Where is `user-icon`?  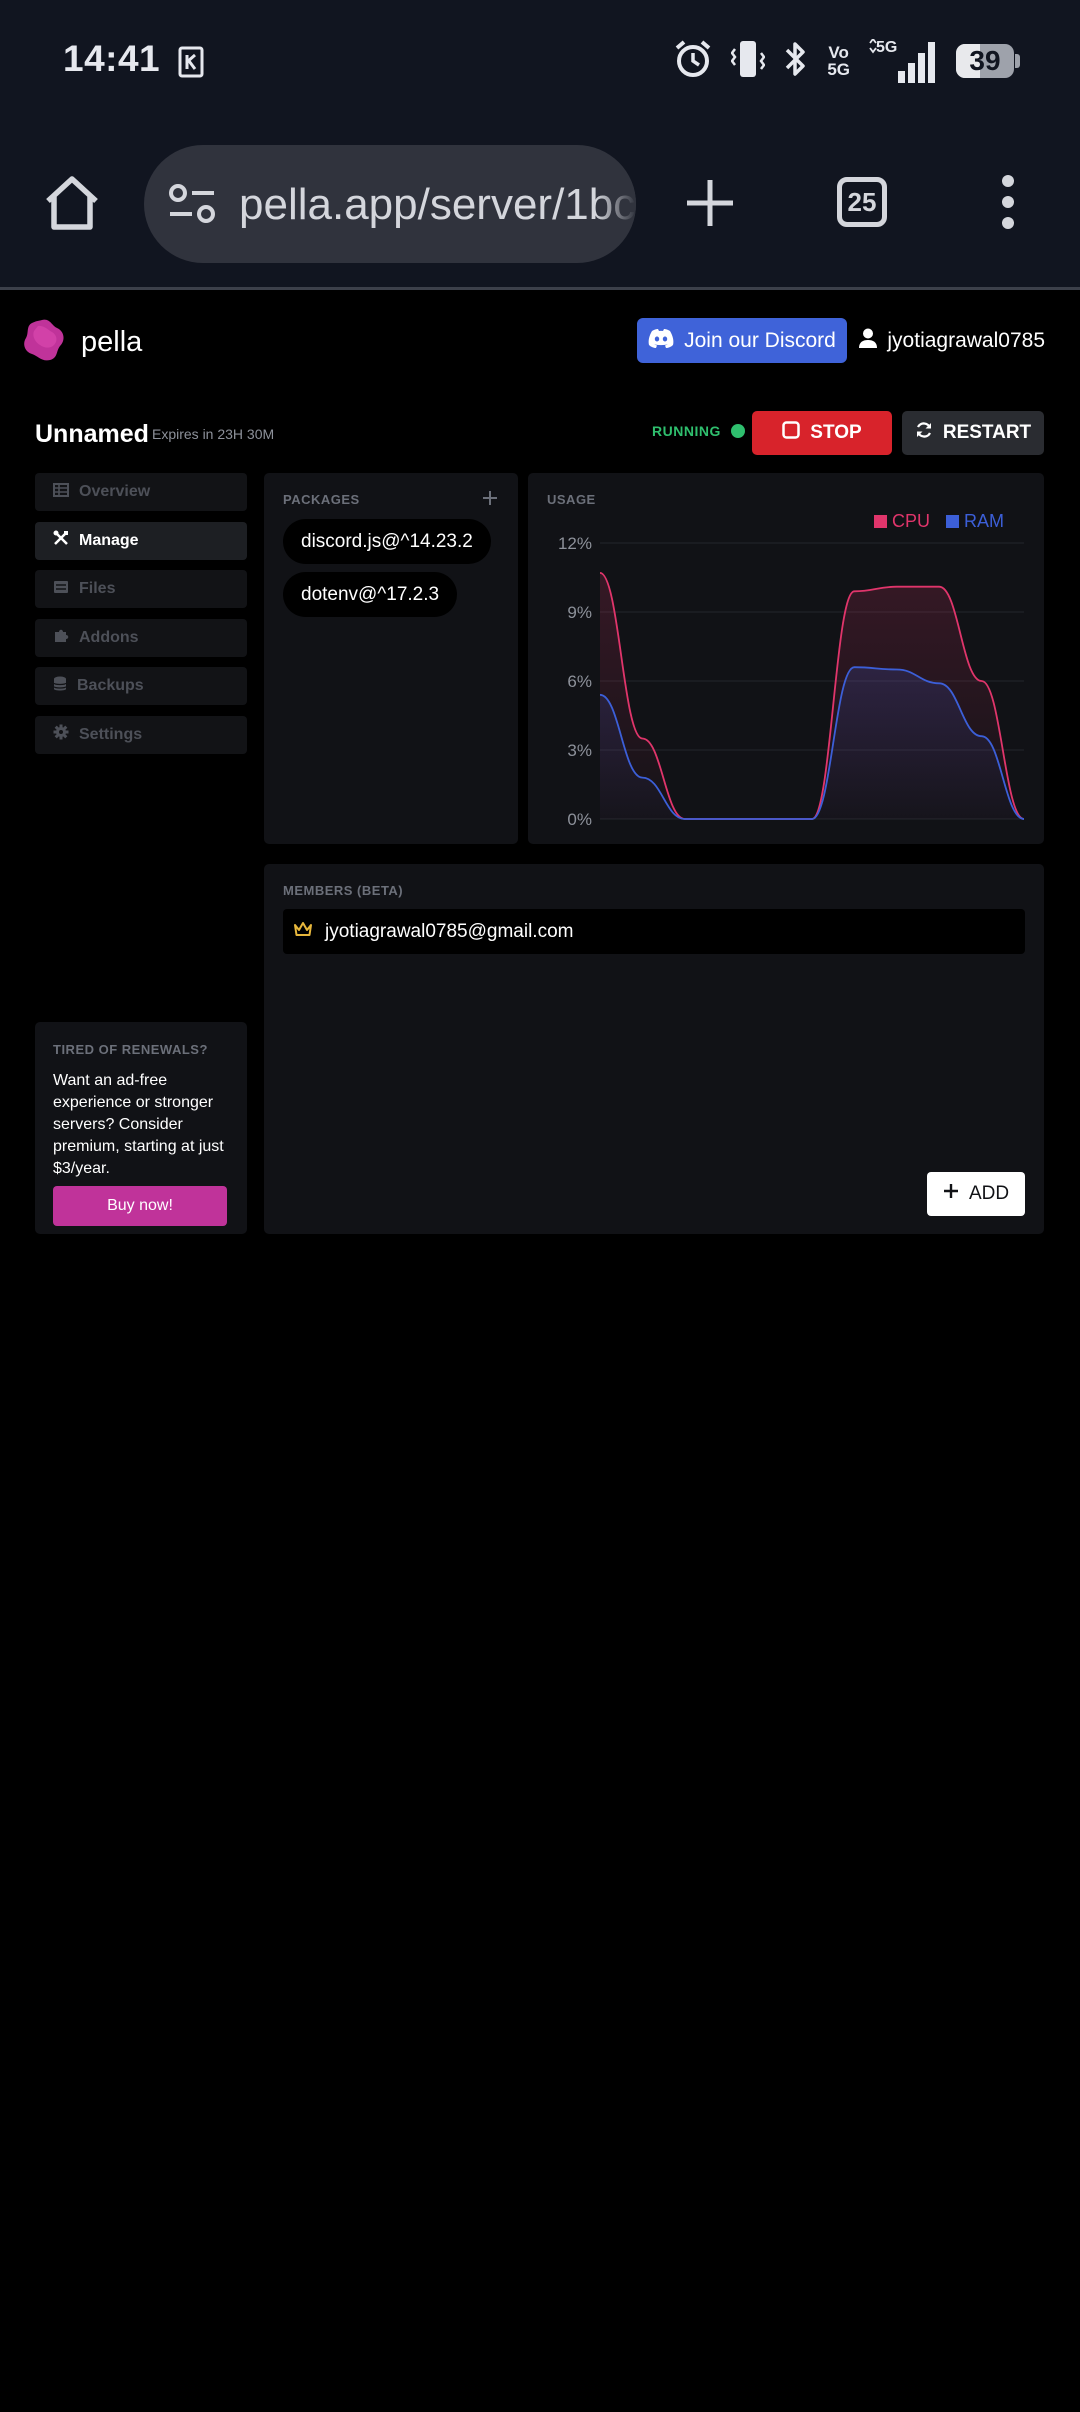 user-icon is located at coordinates (868, 341).